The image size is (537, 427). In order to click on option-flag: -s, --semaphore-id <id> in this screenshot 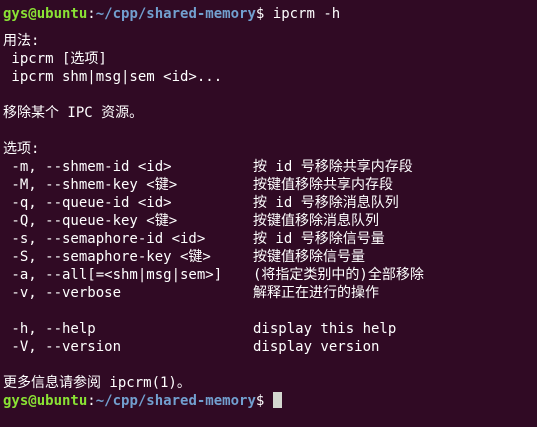, I will do `click(104, 239)`.